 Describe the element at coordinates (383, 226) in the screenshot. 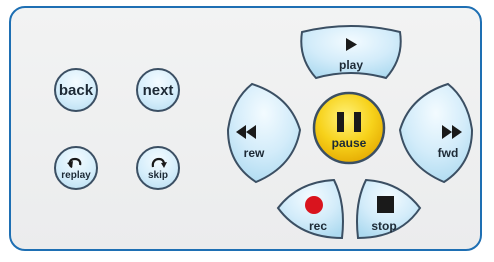

I see `stop-button-label: stop` at that location.